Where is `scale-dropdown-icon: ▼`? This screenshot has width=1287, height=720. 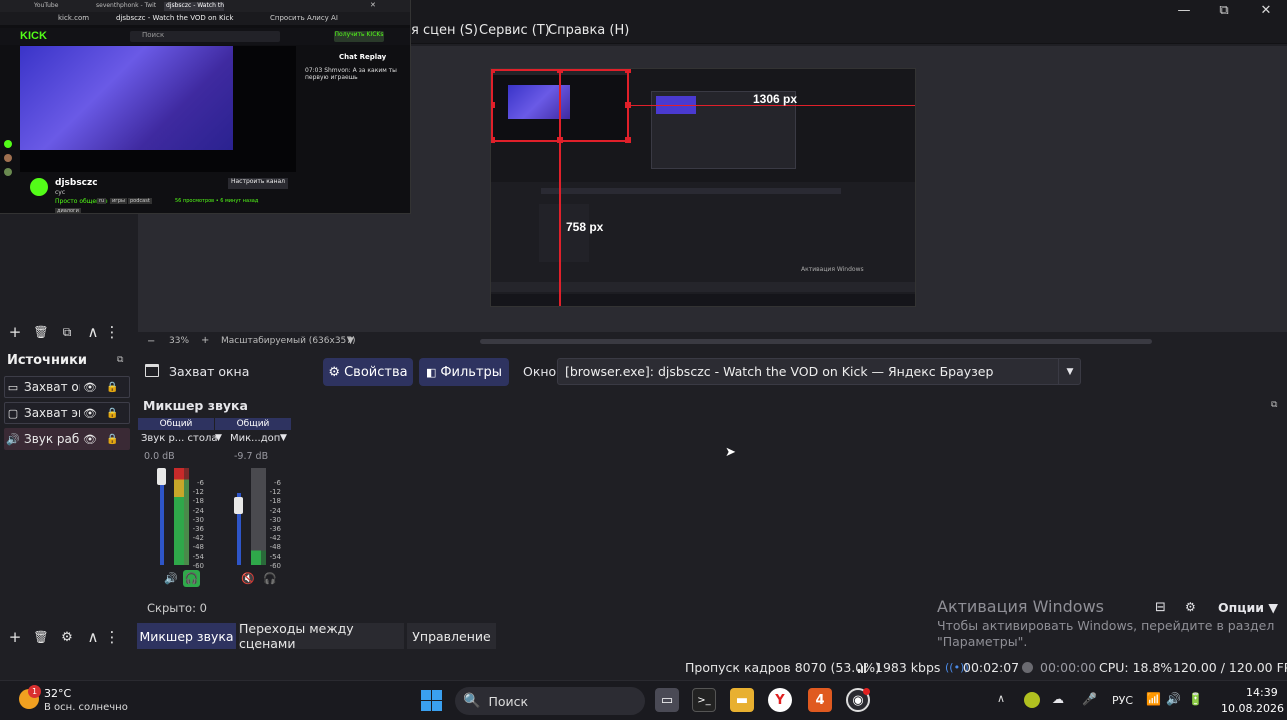
scale-dropdown-icon: ▼ is located at coordinates (350, 341).